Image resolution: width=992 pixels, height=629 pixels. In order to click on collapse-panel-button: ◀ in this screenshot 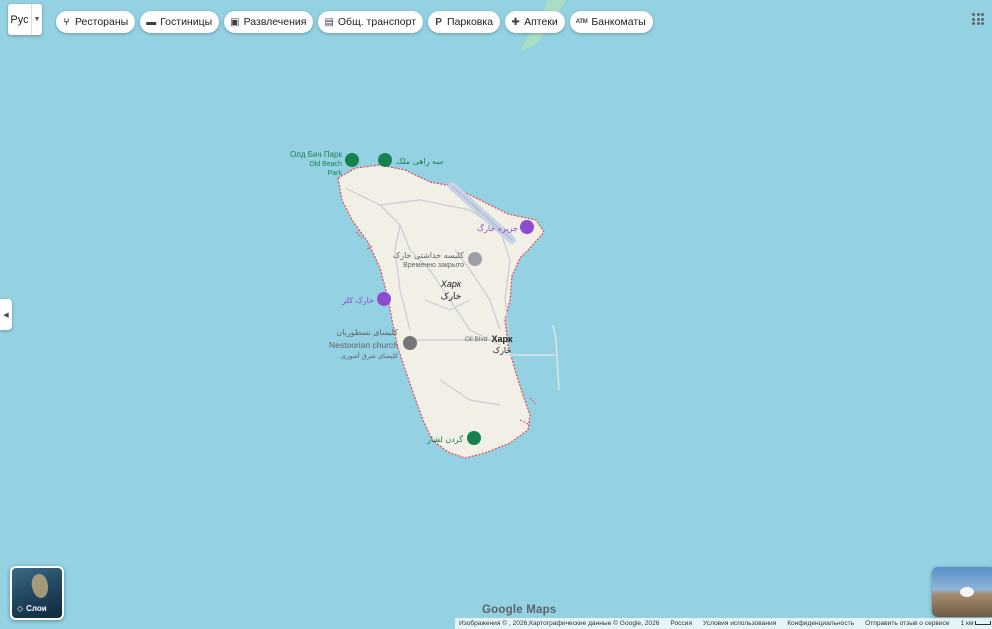, I will do `click(6, 314)`.